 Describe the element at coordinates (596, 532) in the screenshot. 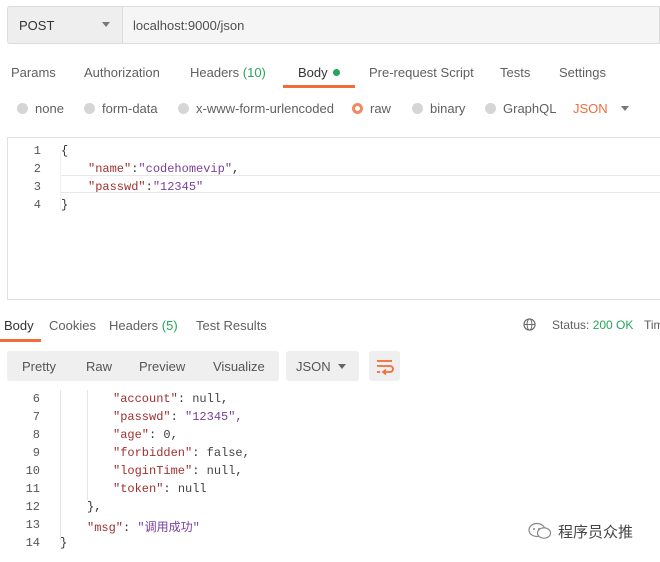

I see `watermark-text: 程序员众推` at that location.